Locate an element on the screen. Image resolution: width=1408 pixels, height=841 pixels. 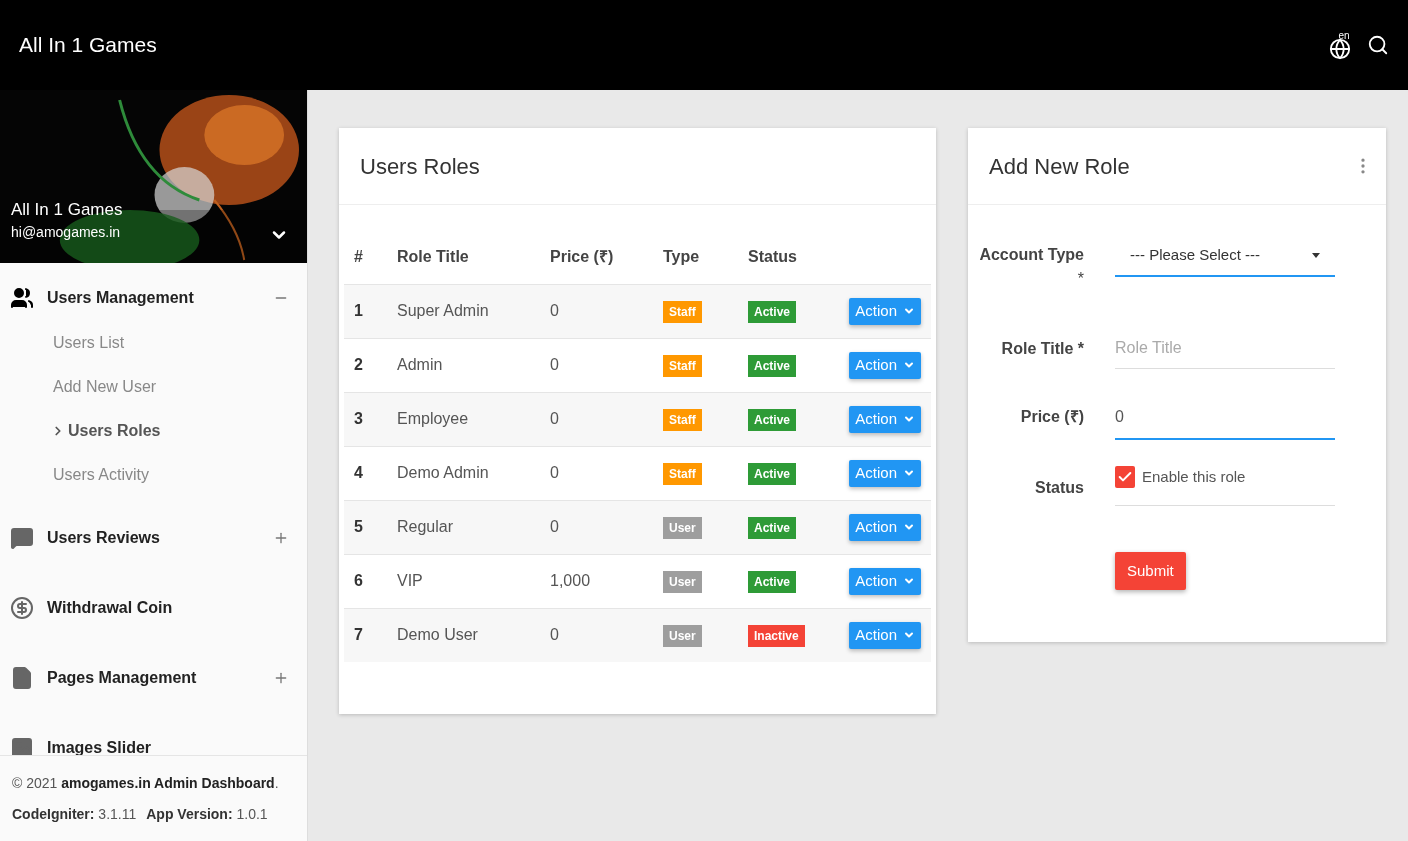
table-cell: Admin is located at coordinates (473, 365).